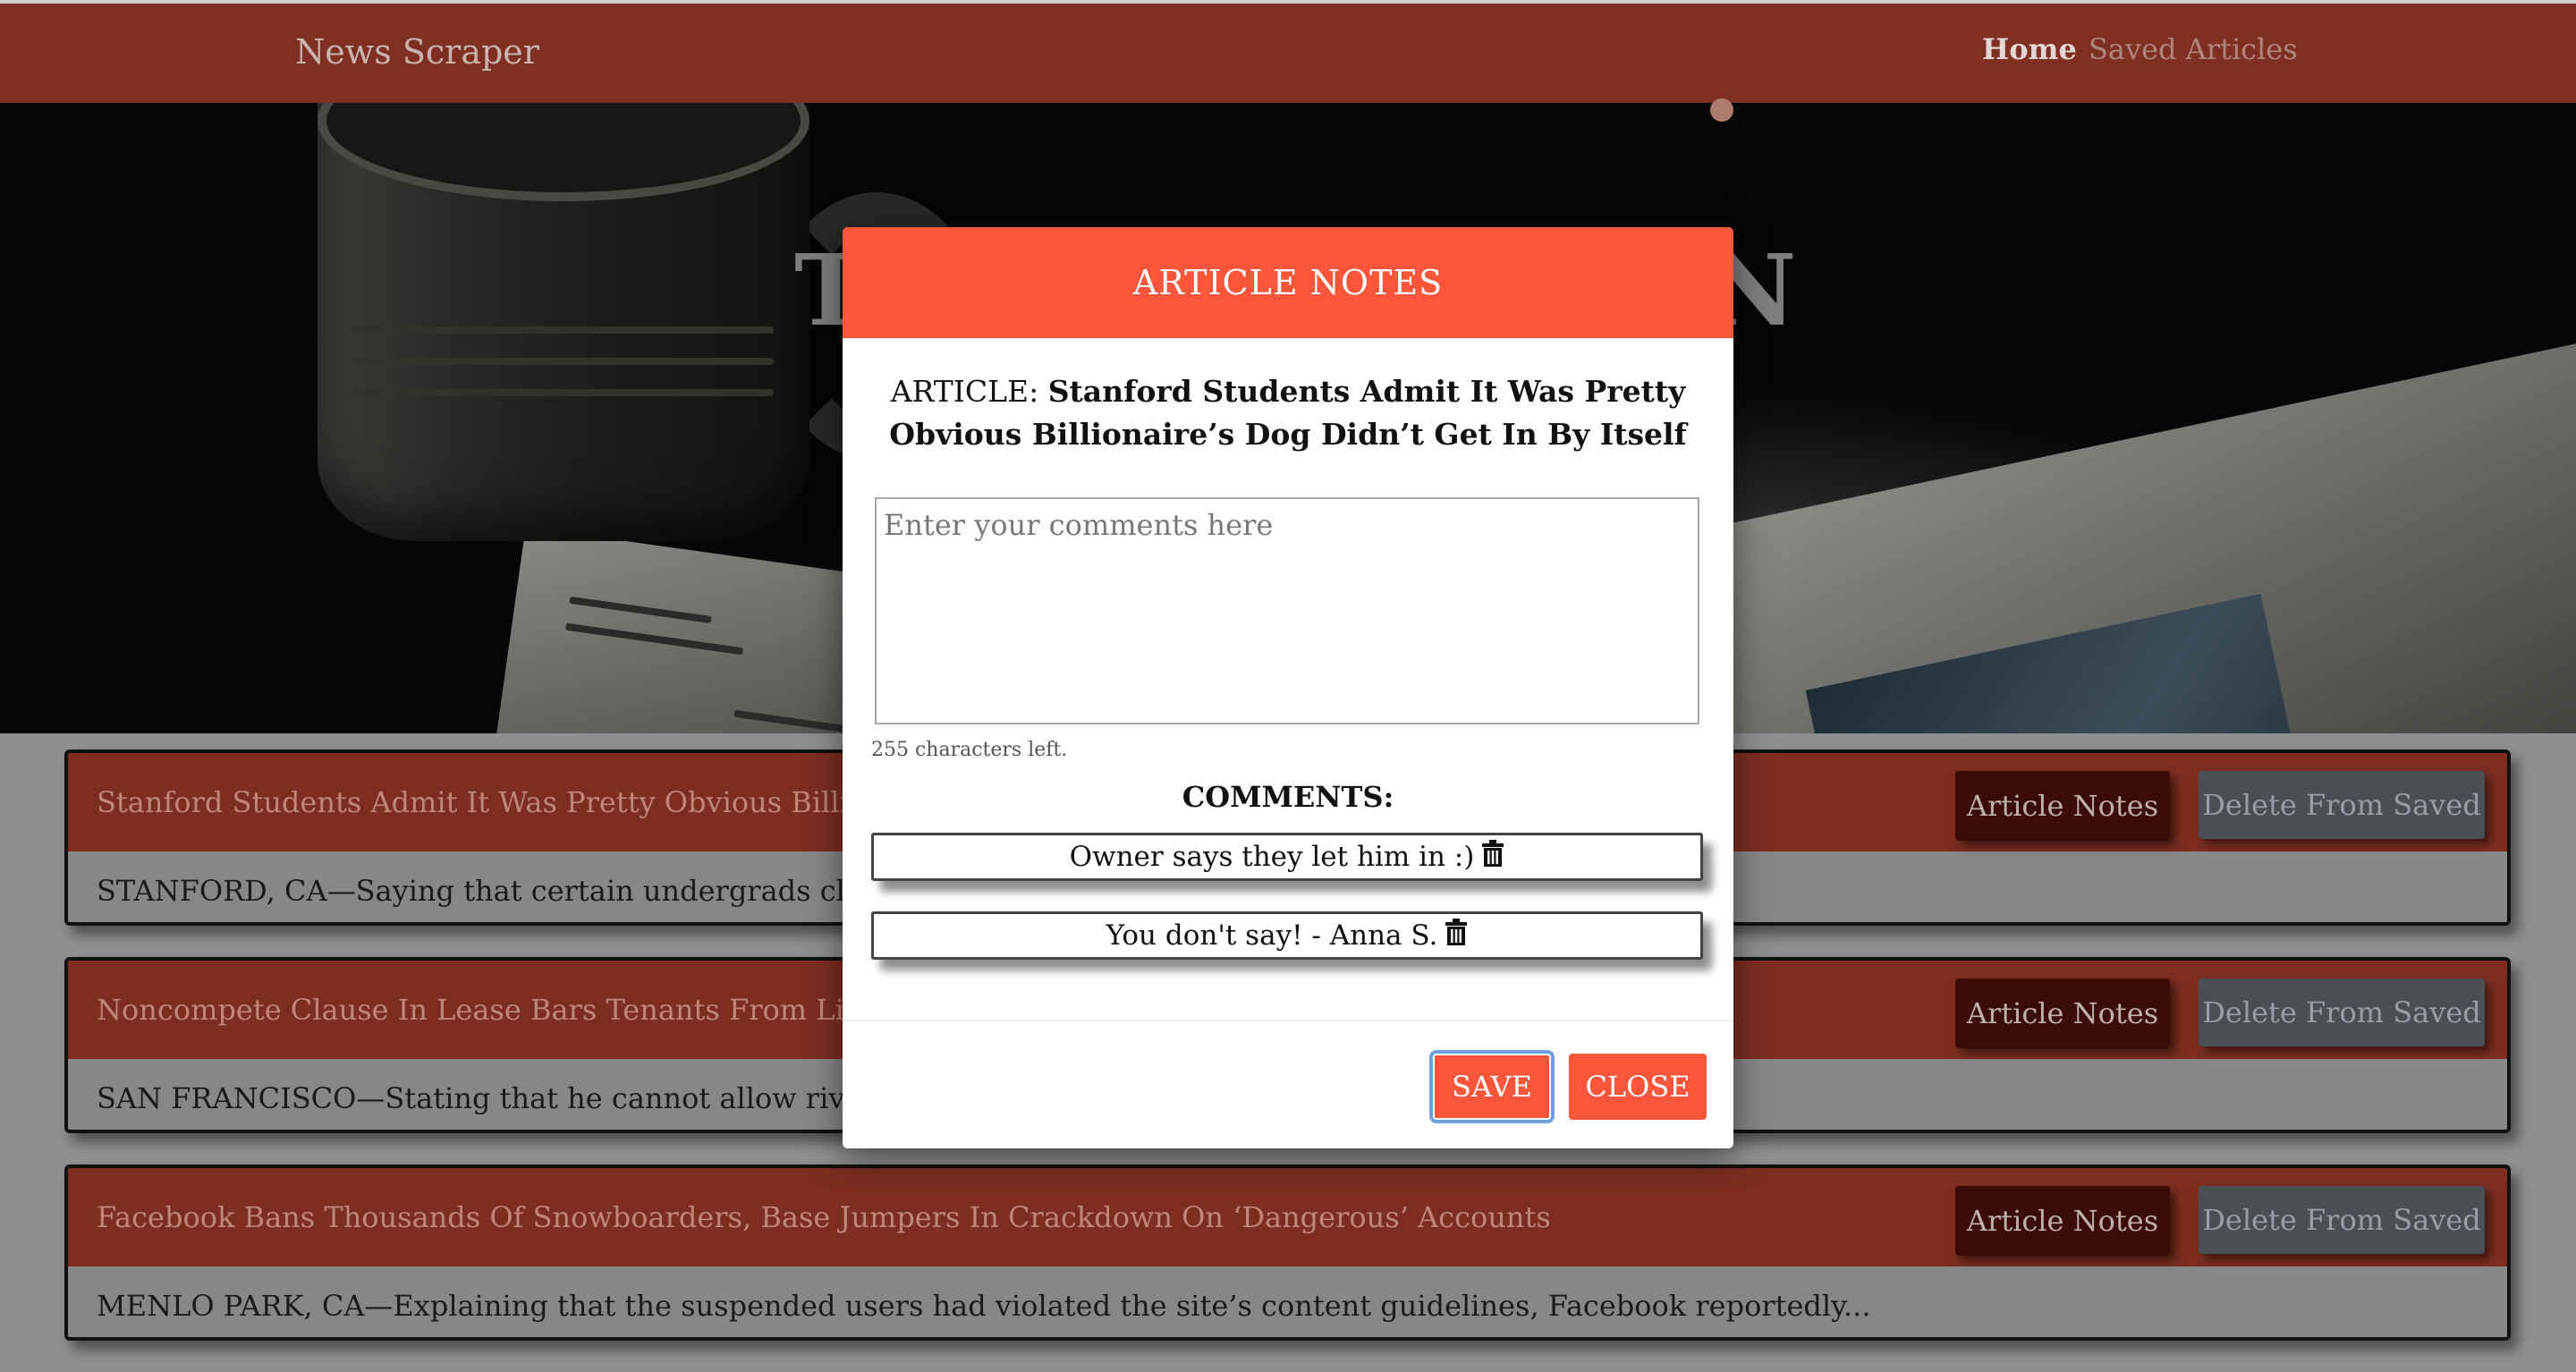 The width and height of the screenshot is (2576, 1372). What do you see at coordinates (1638, 1087) in the screenshot?
I see `close-button: CLOSE` at bounding box center [1638, 1087].